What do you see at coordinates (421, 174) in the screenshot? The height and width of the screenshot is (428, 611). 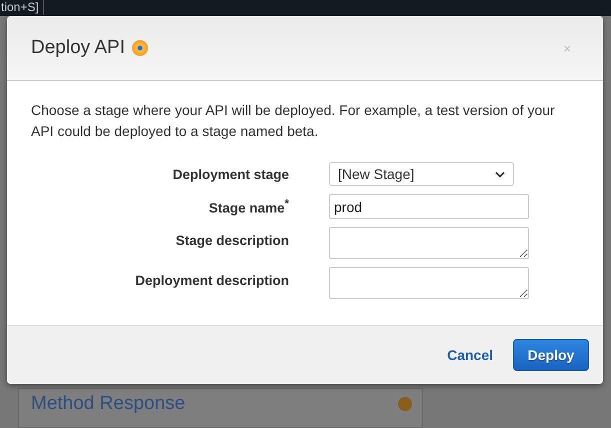 I see `stage-dropdown: [New Stage]` at bounding box center [421, 174].